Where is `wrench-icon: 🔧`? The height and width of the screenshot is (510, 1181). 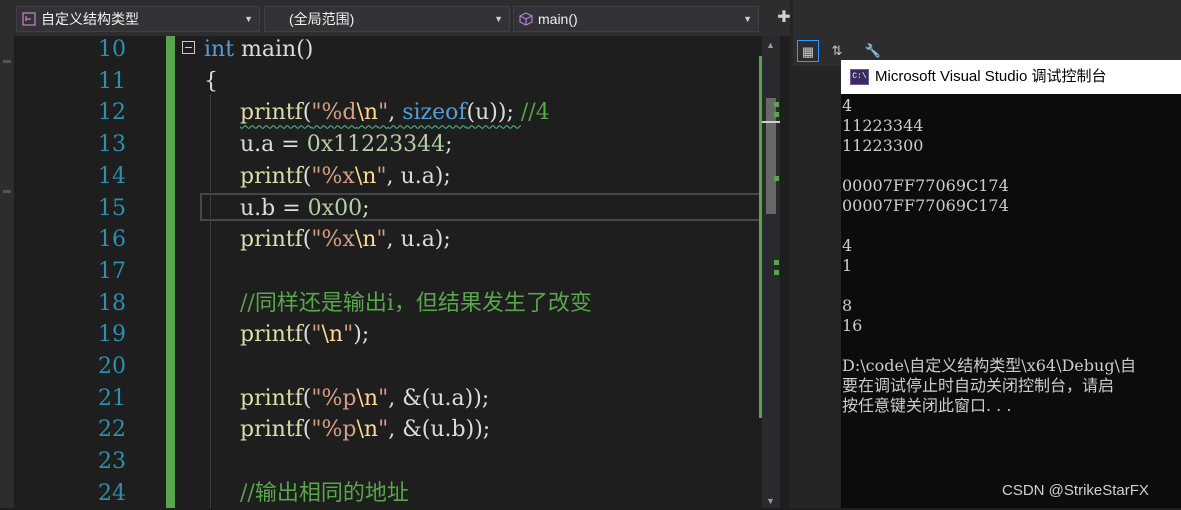
wrench-icon: 🔧 is located at coordinates (873, 51).